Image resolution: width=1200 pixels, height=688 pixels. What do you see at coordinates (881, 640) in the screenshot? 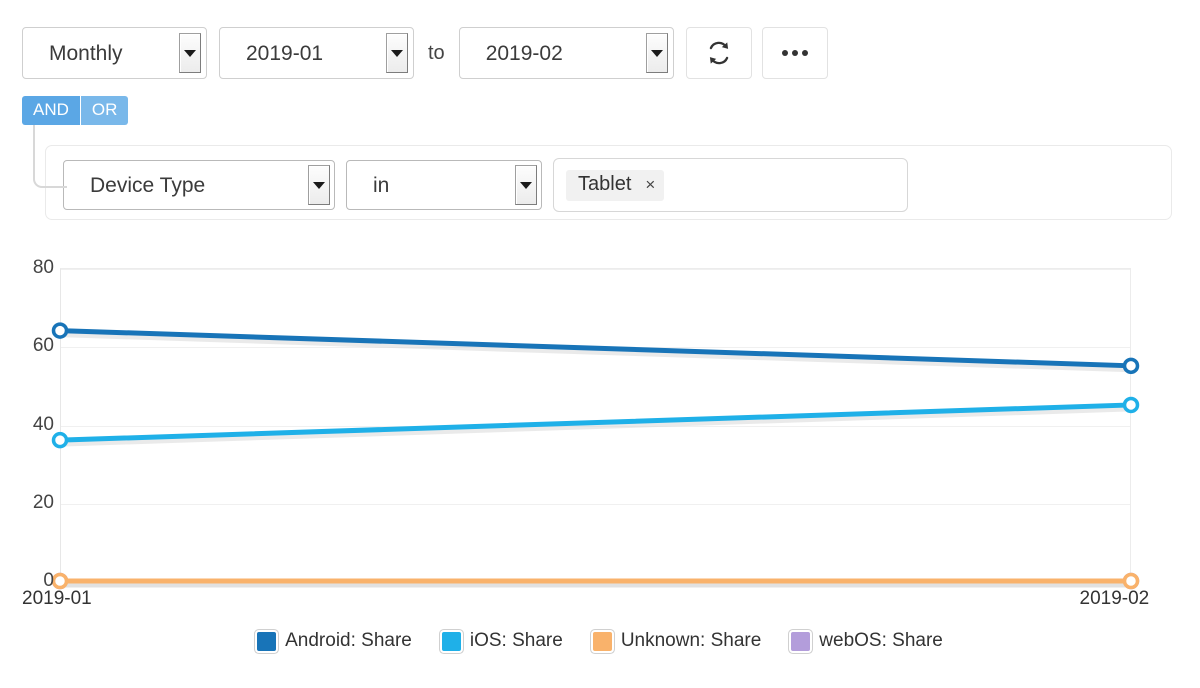
I see `legend-item-label: webOS: Share` at bounding box center [881, 640].